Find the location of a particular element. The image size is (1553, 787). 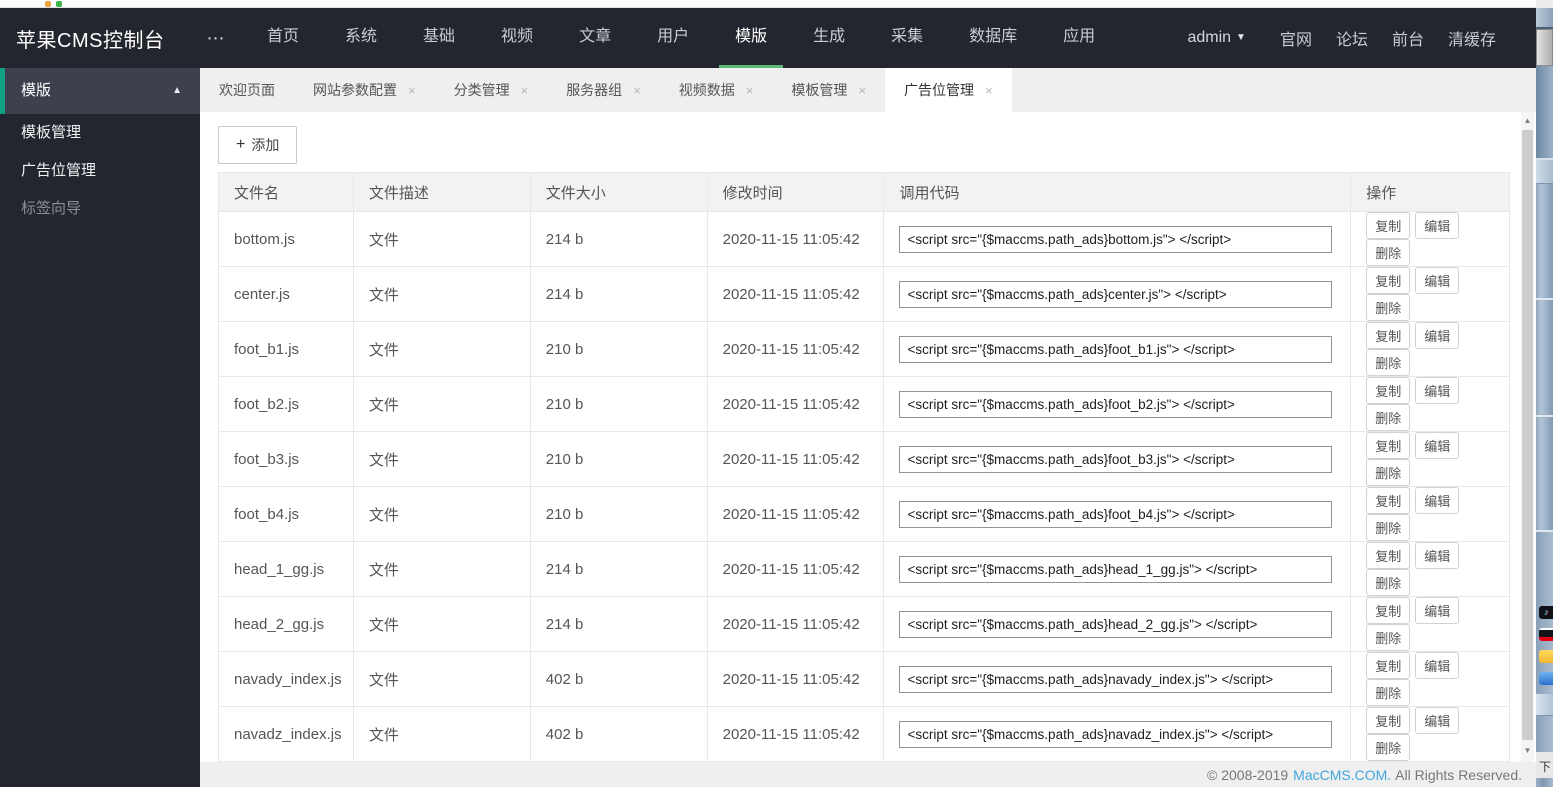

nav-link-官网: 官网 is located at coordinates (1296, 40).